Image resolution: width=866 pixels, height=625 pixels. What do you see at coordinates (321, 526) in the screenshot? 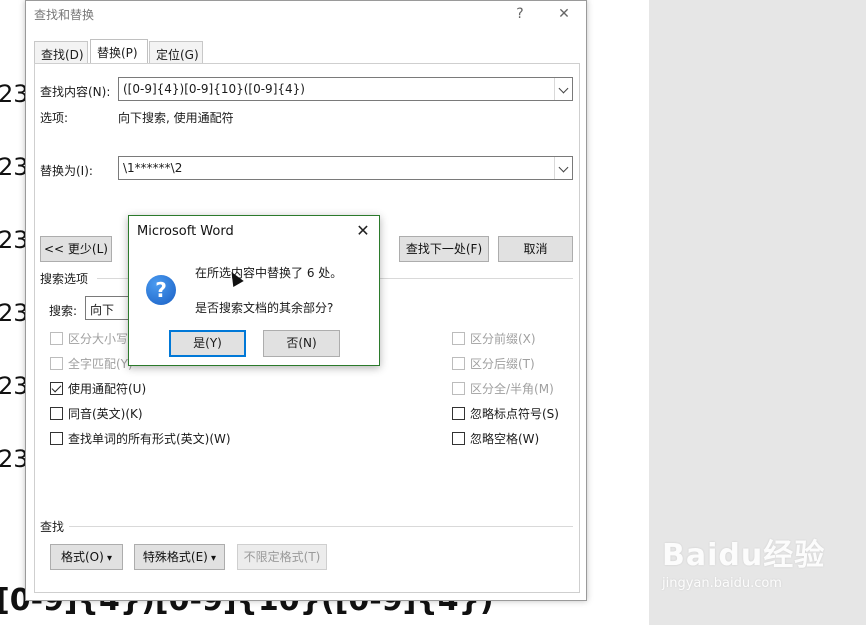
I see `divider` at bounding box center [321, 526].